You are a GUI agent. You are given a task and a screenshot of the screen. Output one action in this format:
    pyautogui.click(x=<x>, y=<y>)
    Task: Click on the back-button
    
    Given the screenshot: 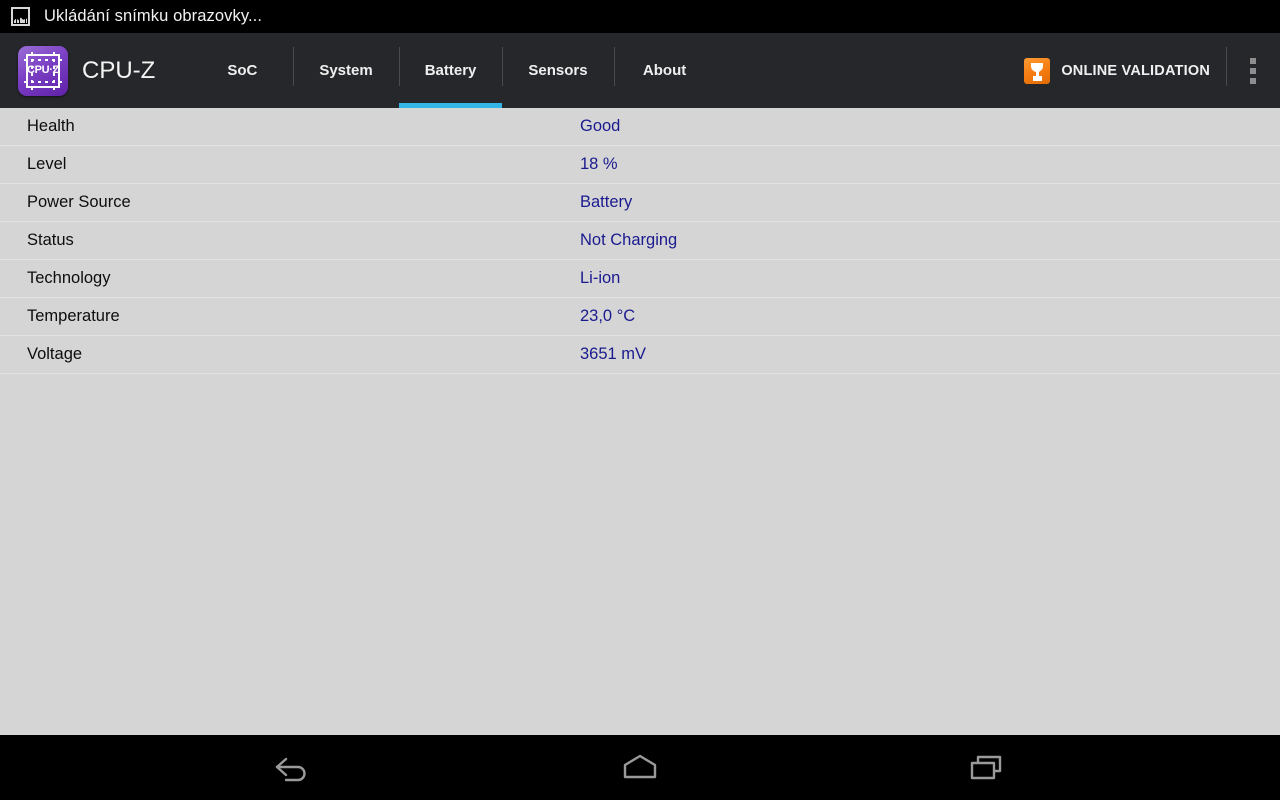 What is the action you would take?
    pyautogui.click(x=293, y=767)
    